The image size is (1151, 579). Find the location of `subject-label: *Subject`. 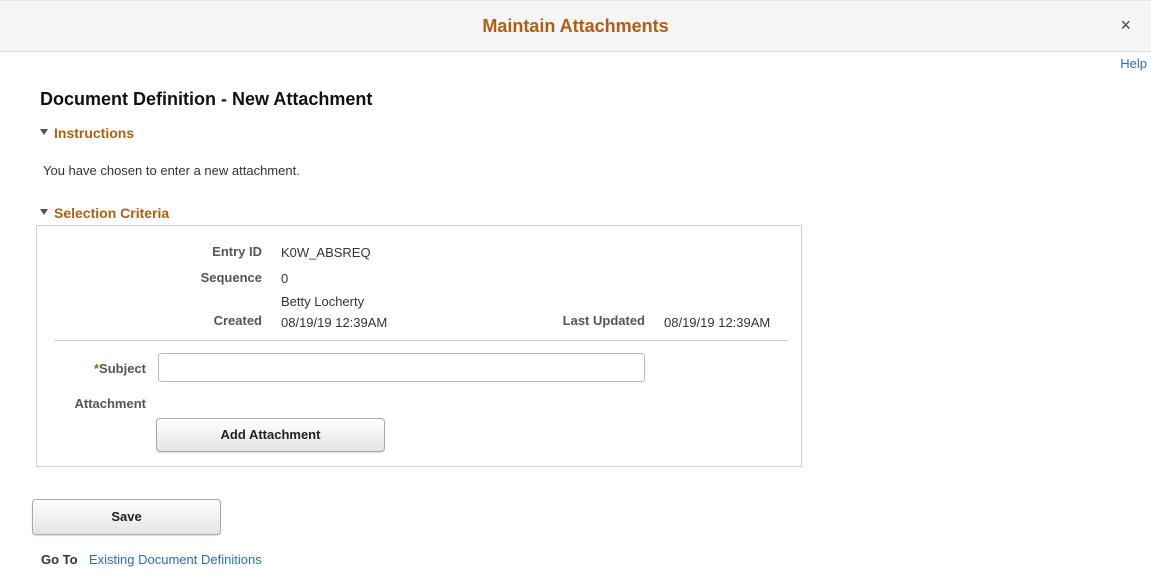

subject-label: *Subject is located at coordinates (103, 368).